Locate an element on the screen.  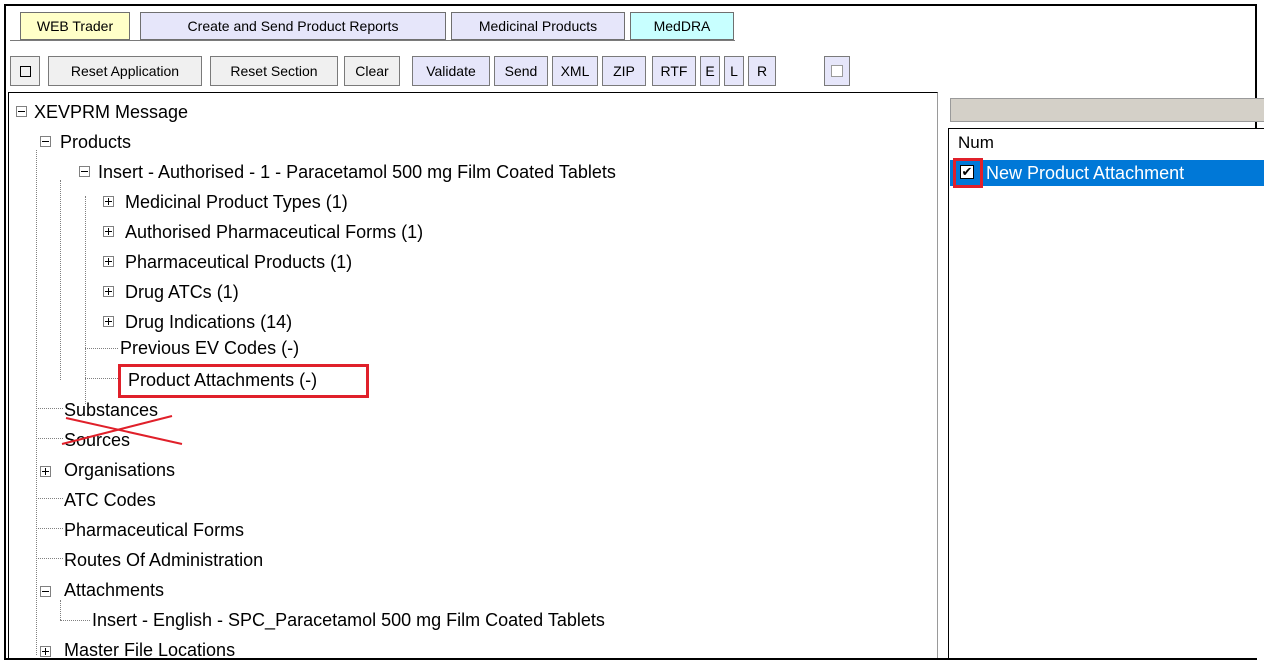
tab-meddra: MedDRA is located at coordinates (682, 26).